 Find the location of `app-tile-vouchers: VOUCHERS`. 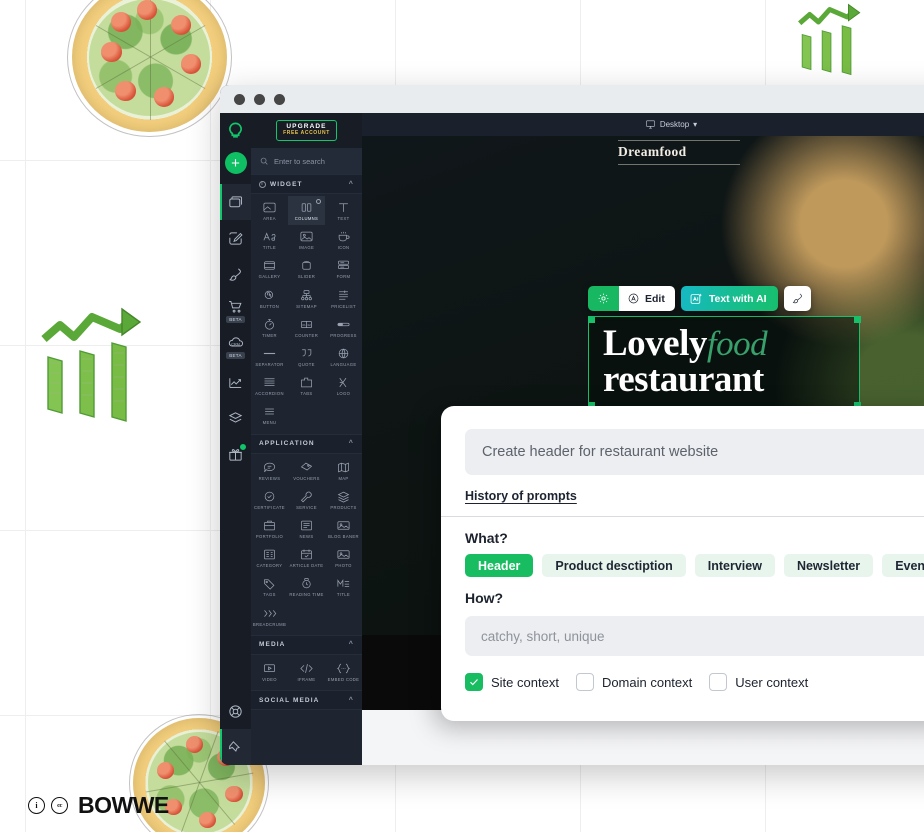

app-tile-vouchers: VOUCHERS is located at coordinates (306, 470).